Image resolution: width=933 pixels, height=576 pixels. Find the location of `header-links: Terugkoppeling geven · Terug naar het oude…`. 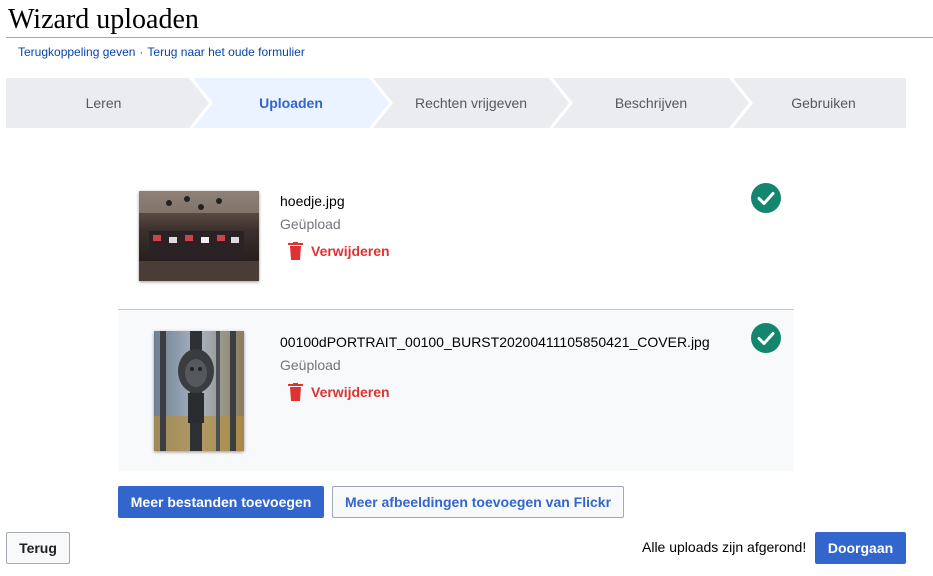

header-links: Terugkoppeling geven · Terug naar het oude… is located at coordinates (161, 52).